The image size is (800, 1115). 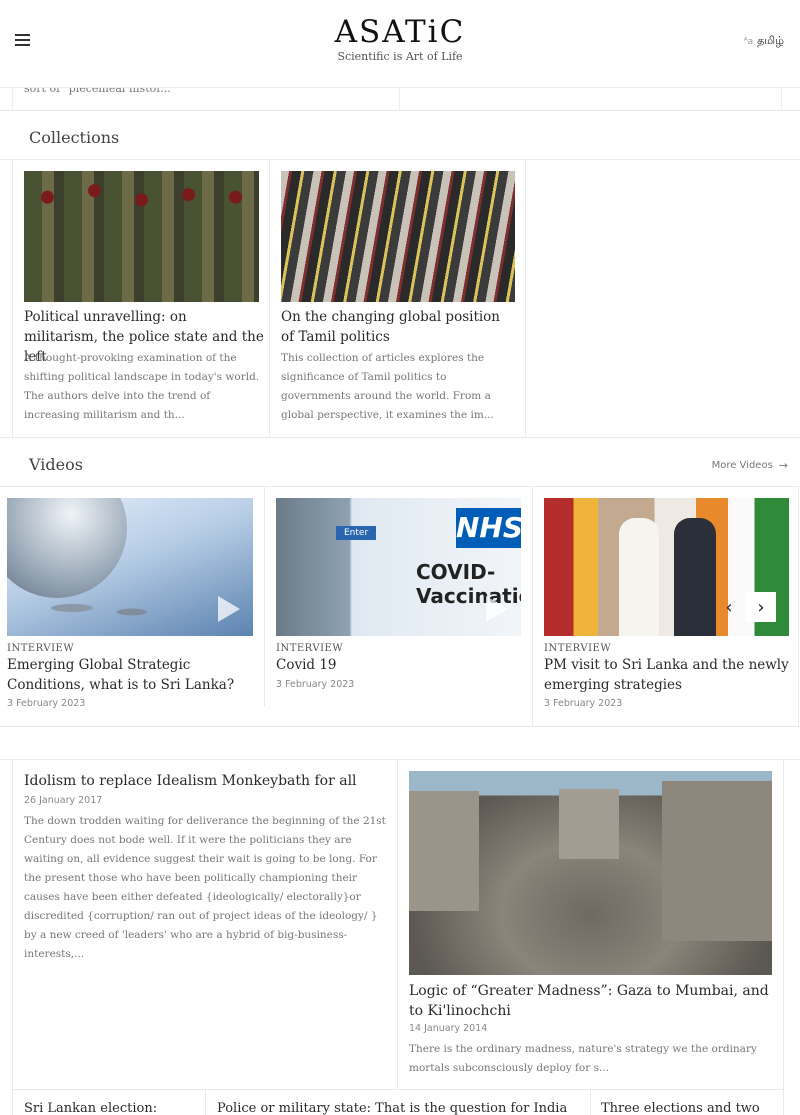 What do you see at coordinates (448, 1028) in the screenshot?
I see `article-date: 14 January 2014` at bounding box center [448, 1028].